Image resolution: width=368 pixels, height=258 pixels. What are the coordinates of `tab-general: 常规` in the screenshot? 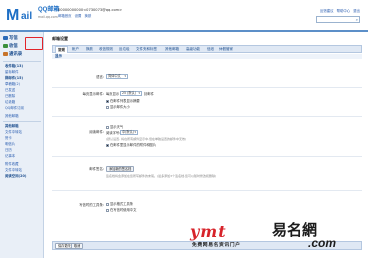 It's located at (61, 49).